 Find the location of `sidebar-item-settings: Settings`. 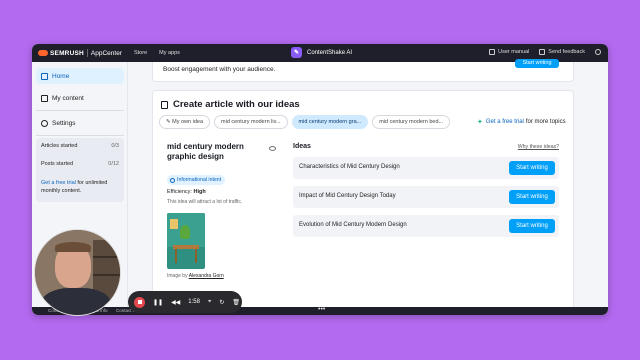

sidebar-item-settings: Settings is located at coordinates (80, 123).